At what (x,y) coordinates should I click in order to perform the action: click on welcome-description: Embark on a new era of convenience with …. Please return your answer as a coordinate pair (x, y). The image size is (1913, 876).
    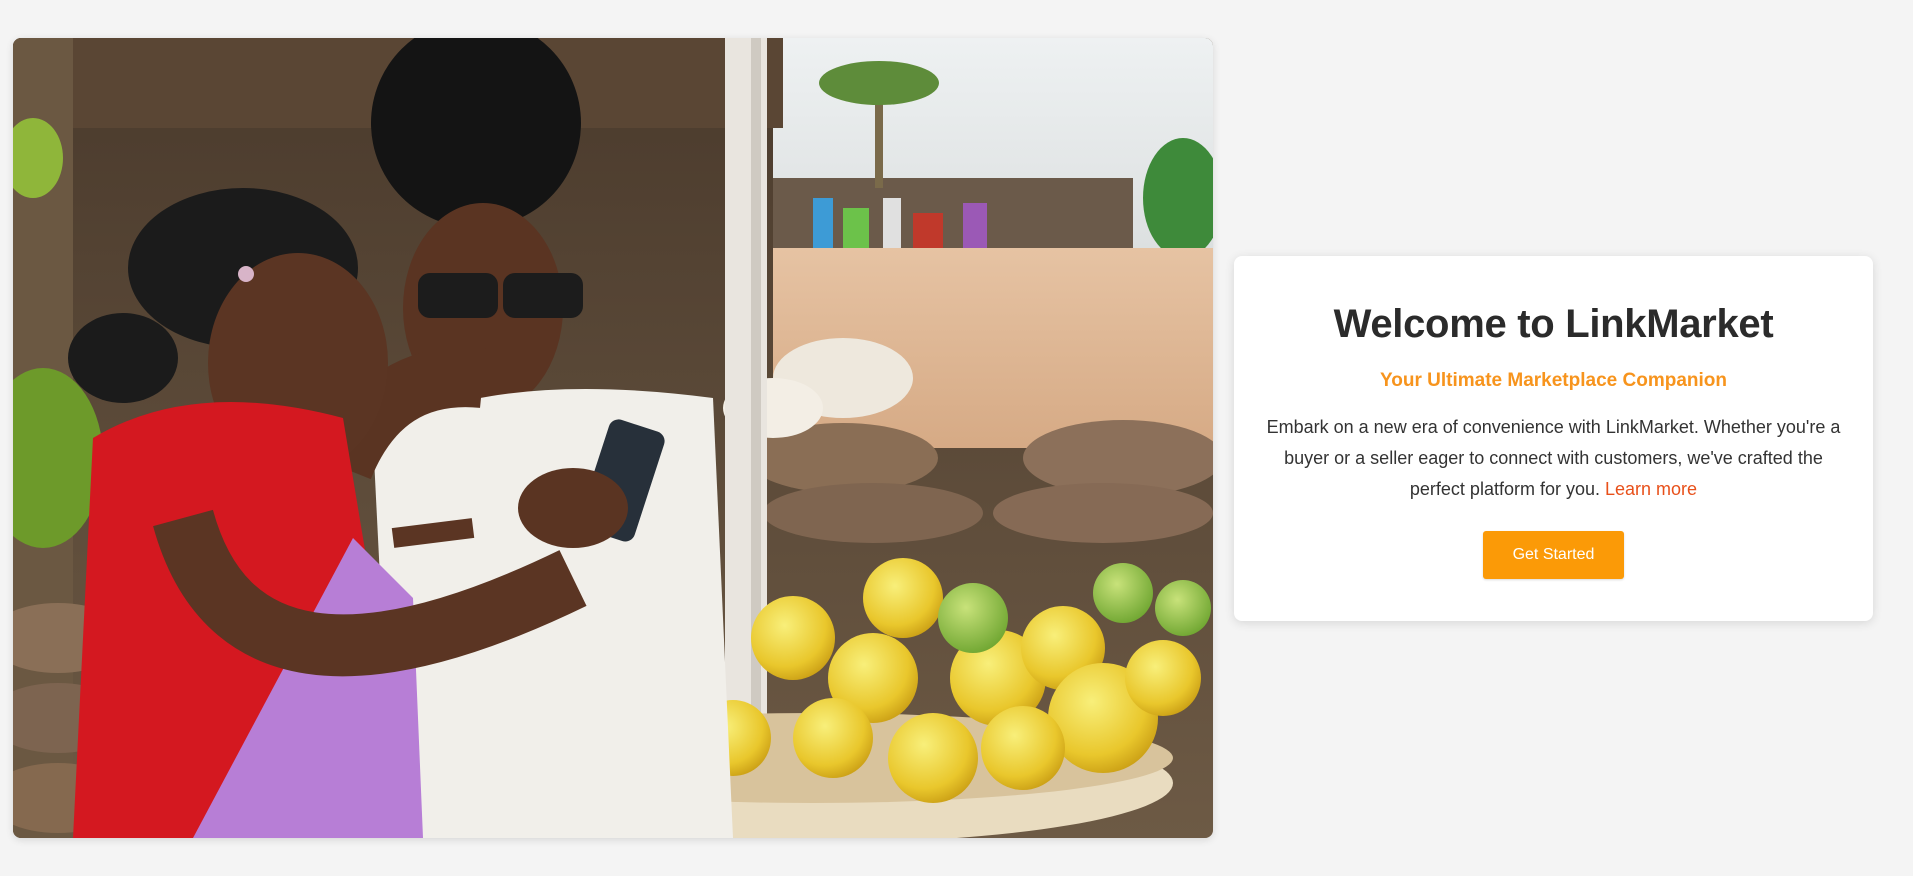
    Looking at the image, I should click on (1553, 458).